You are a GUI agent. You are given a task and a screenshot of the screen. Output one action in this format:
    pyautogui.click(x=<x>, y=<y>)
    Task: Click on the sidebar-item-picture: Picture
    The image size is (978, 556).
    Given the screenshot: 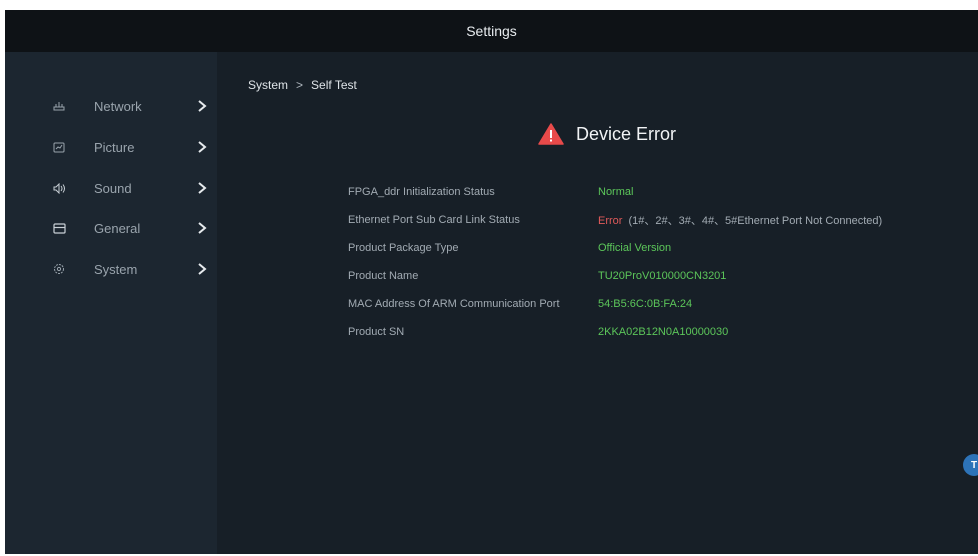 What is the action you would take?
    pyautogui.click(x=111, y=147)
    